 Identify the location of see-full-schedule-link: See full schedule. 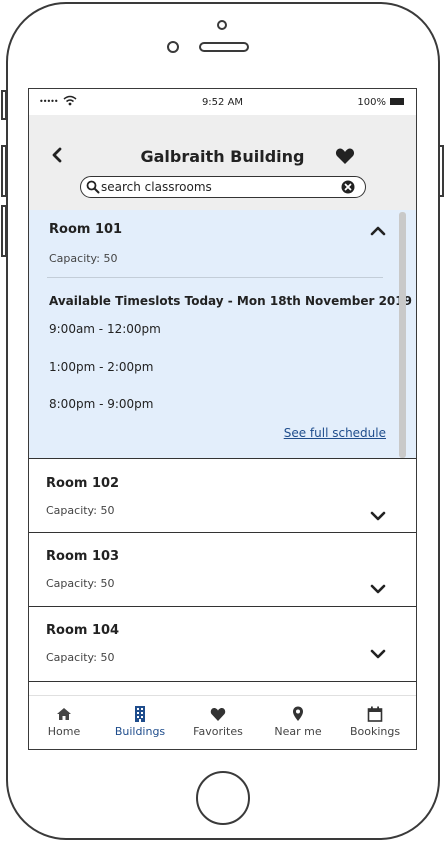
(335, 433).